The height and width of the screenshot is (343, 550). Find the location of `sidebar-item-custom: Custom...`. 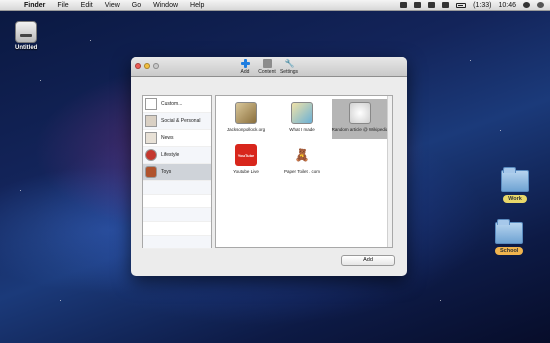

sidebar-item-custom: Custom... is located at coordinates (177, 104).